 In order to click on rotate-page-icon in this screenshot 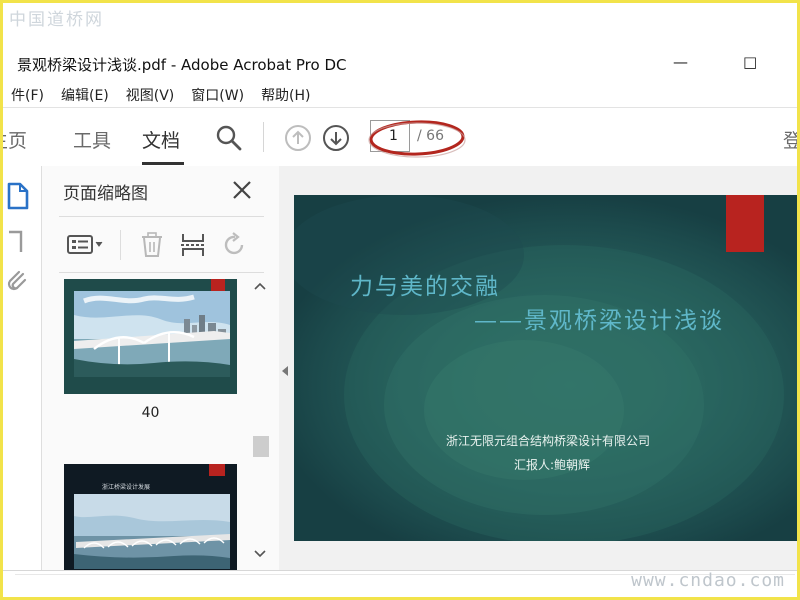, I will do `click(235, 245)`.